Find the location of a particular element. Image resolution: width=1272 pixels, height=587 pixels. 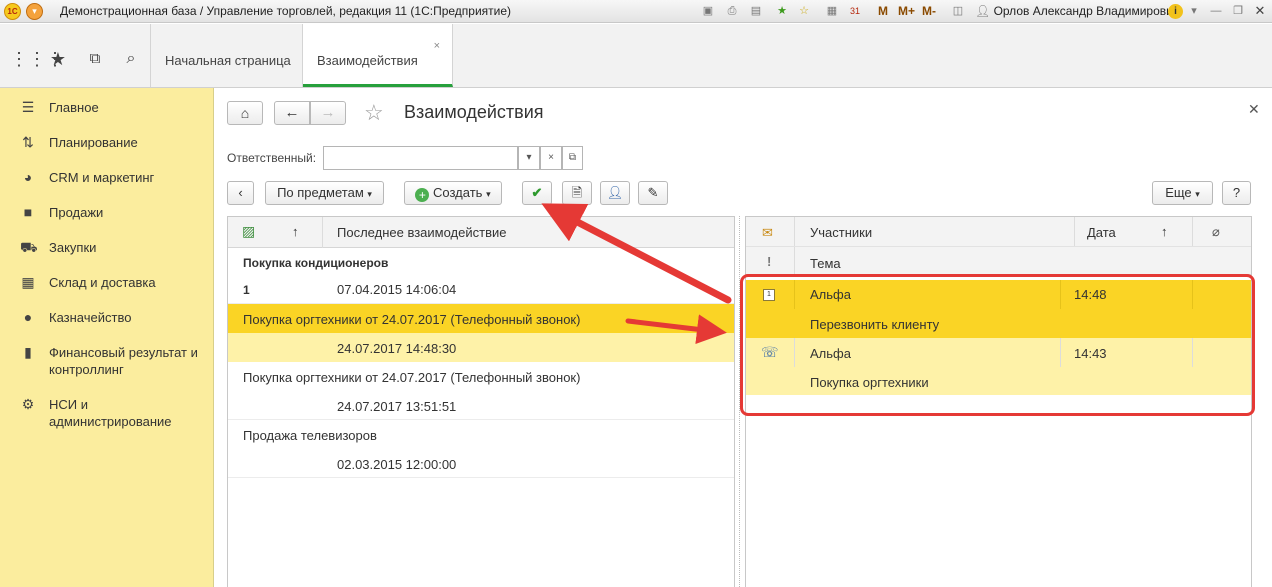

annotation-arrows is located at coordinates (636, 274).